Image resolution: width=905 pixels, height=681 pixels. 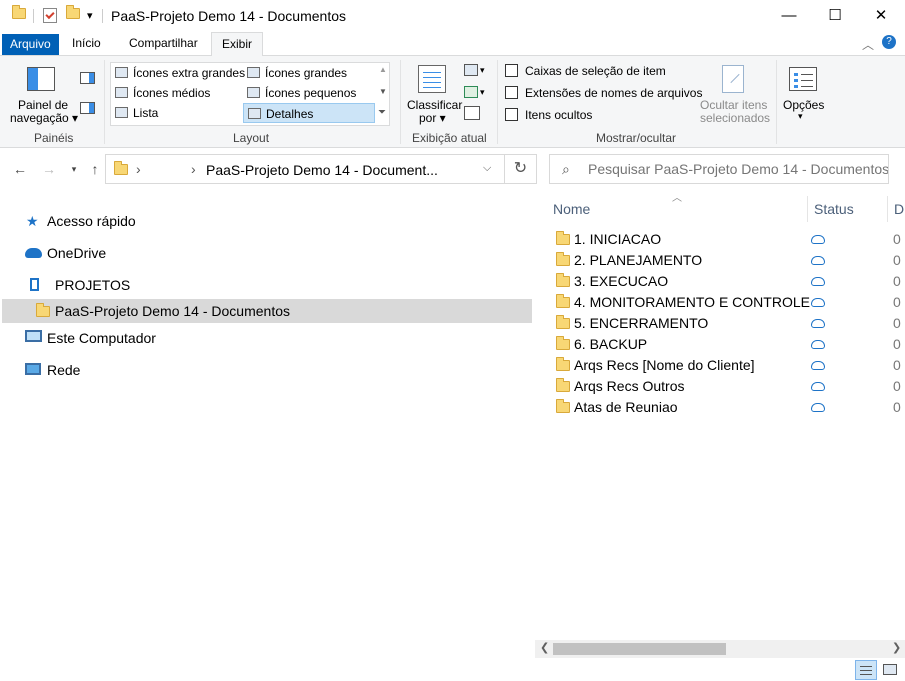 What do you see at coordinates (692, 302) in the screenshot?
I see `file-name: 4. MONITORAMENTO E CONTROLE` at bounding box center [692, 302].